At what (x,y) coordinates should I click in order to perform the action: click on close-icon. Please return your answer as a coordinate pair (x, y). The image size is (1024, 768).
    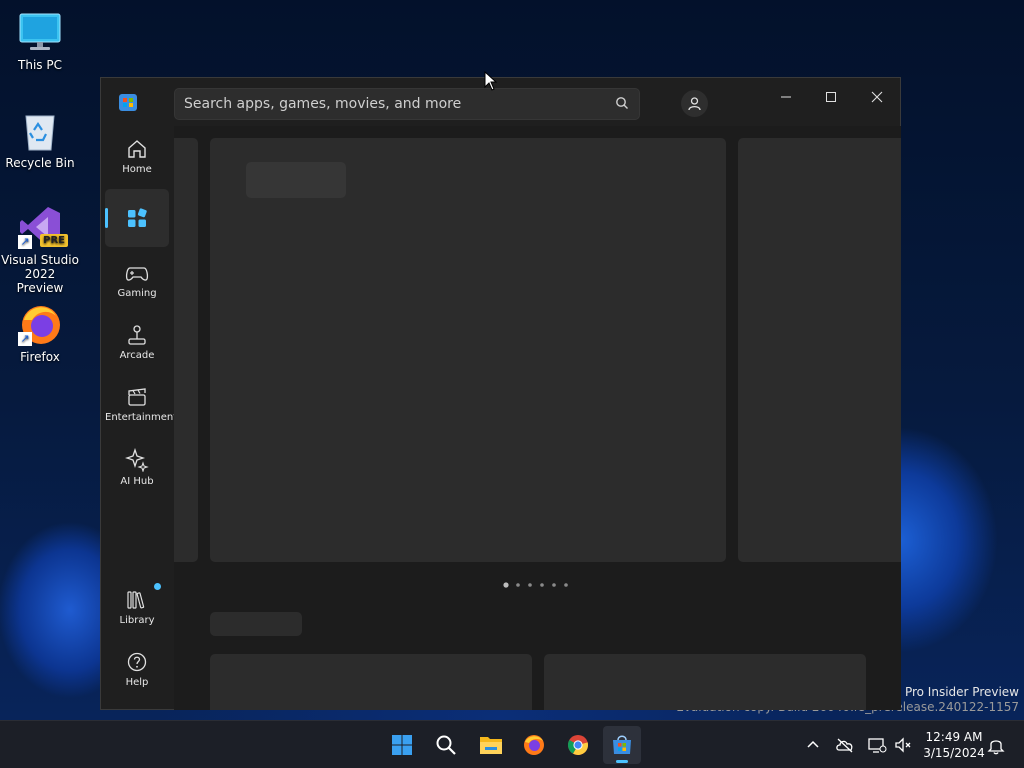
    Looking at the image, I should click on (877, 97).